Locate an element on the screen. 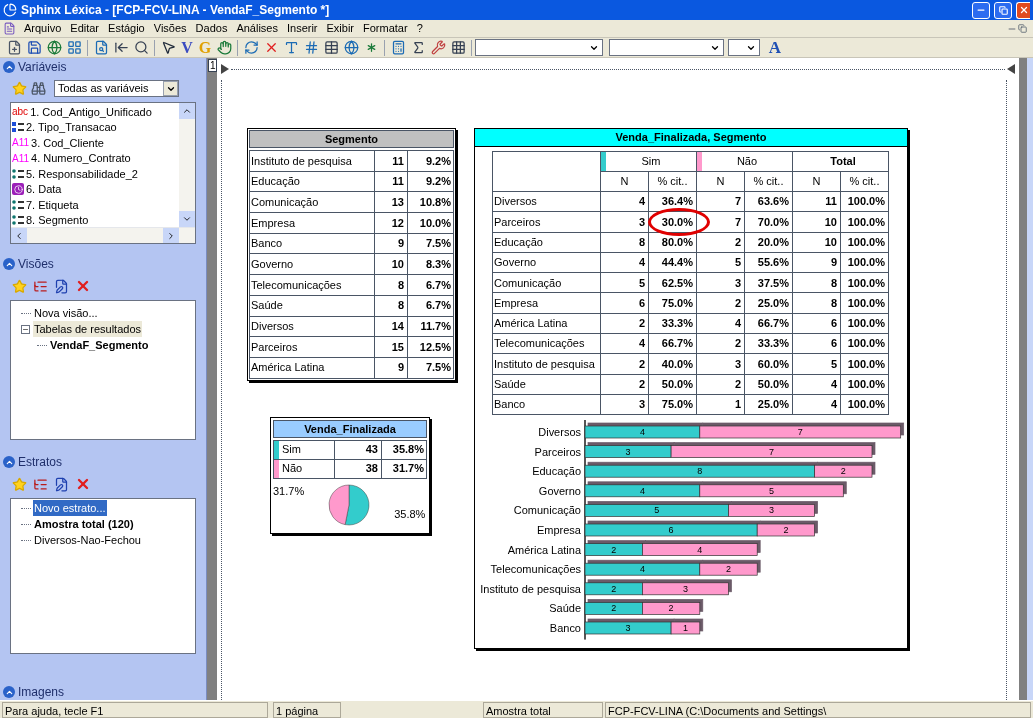 The height and width of the screenshot is (718, 1033). row-header: Governo is located at coordinates (546, 262).